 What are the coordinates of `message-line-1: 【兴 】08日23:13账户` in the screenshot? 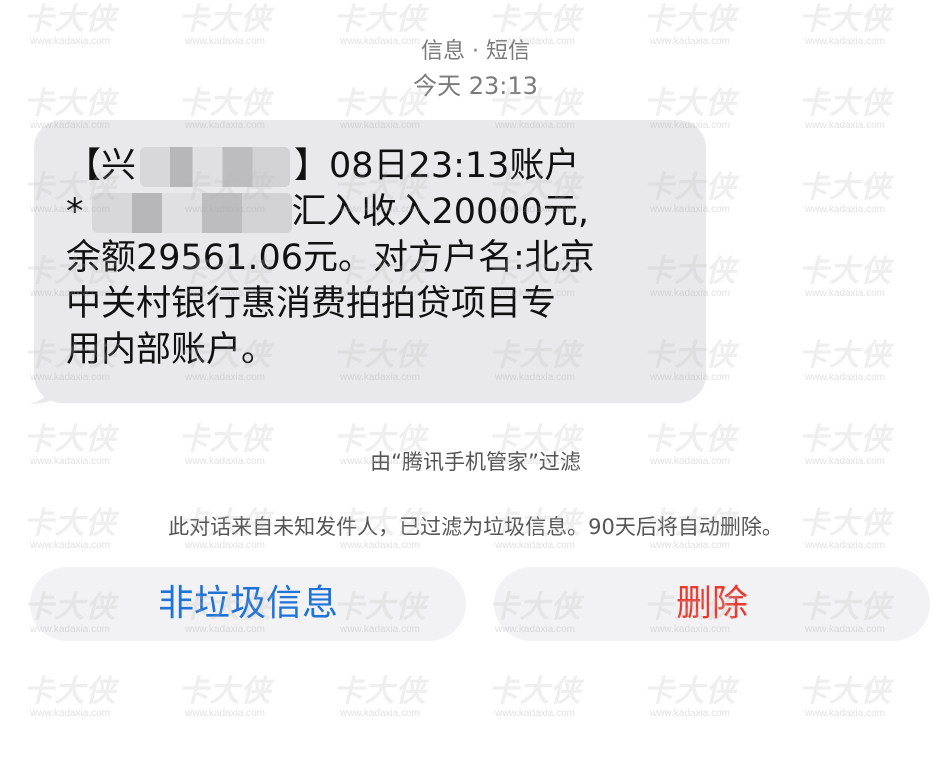 It's located at (371, 166).